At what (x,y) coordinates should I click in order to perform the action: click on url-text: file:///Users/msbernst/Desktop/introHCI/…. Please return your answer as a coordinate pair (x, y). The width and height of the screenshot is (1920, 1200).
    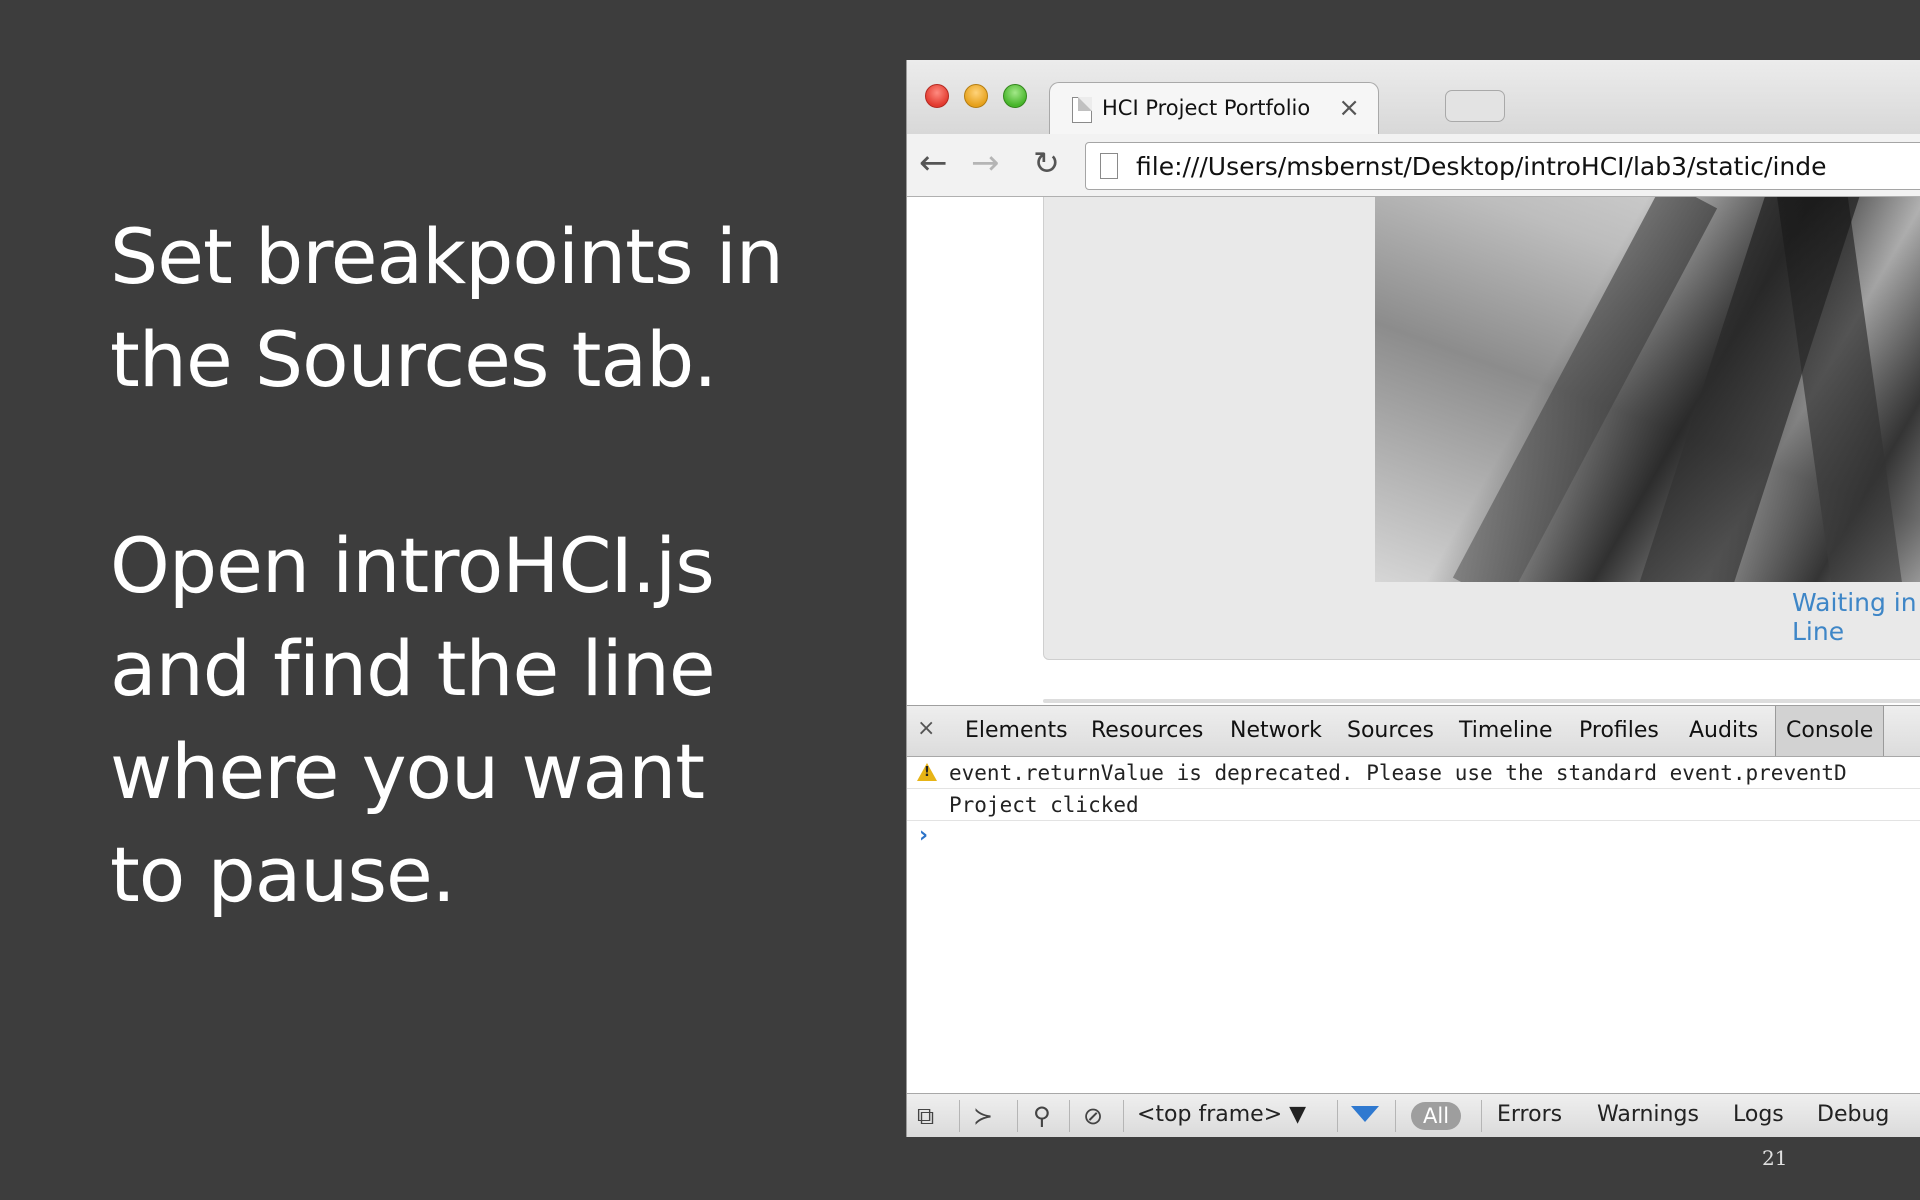
    Looking at the image, I should click on (1481, 166).